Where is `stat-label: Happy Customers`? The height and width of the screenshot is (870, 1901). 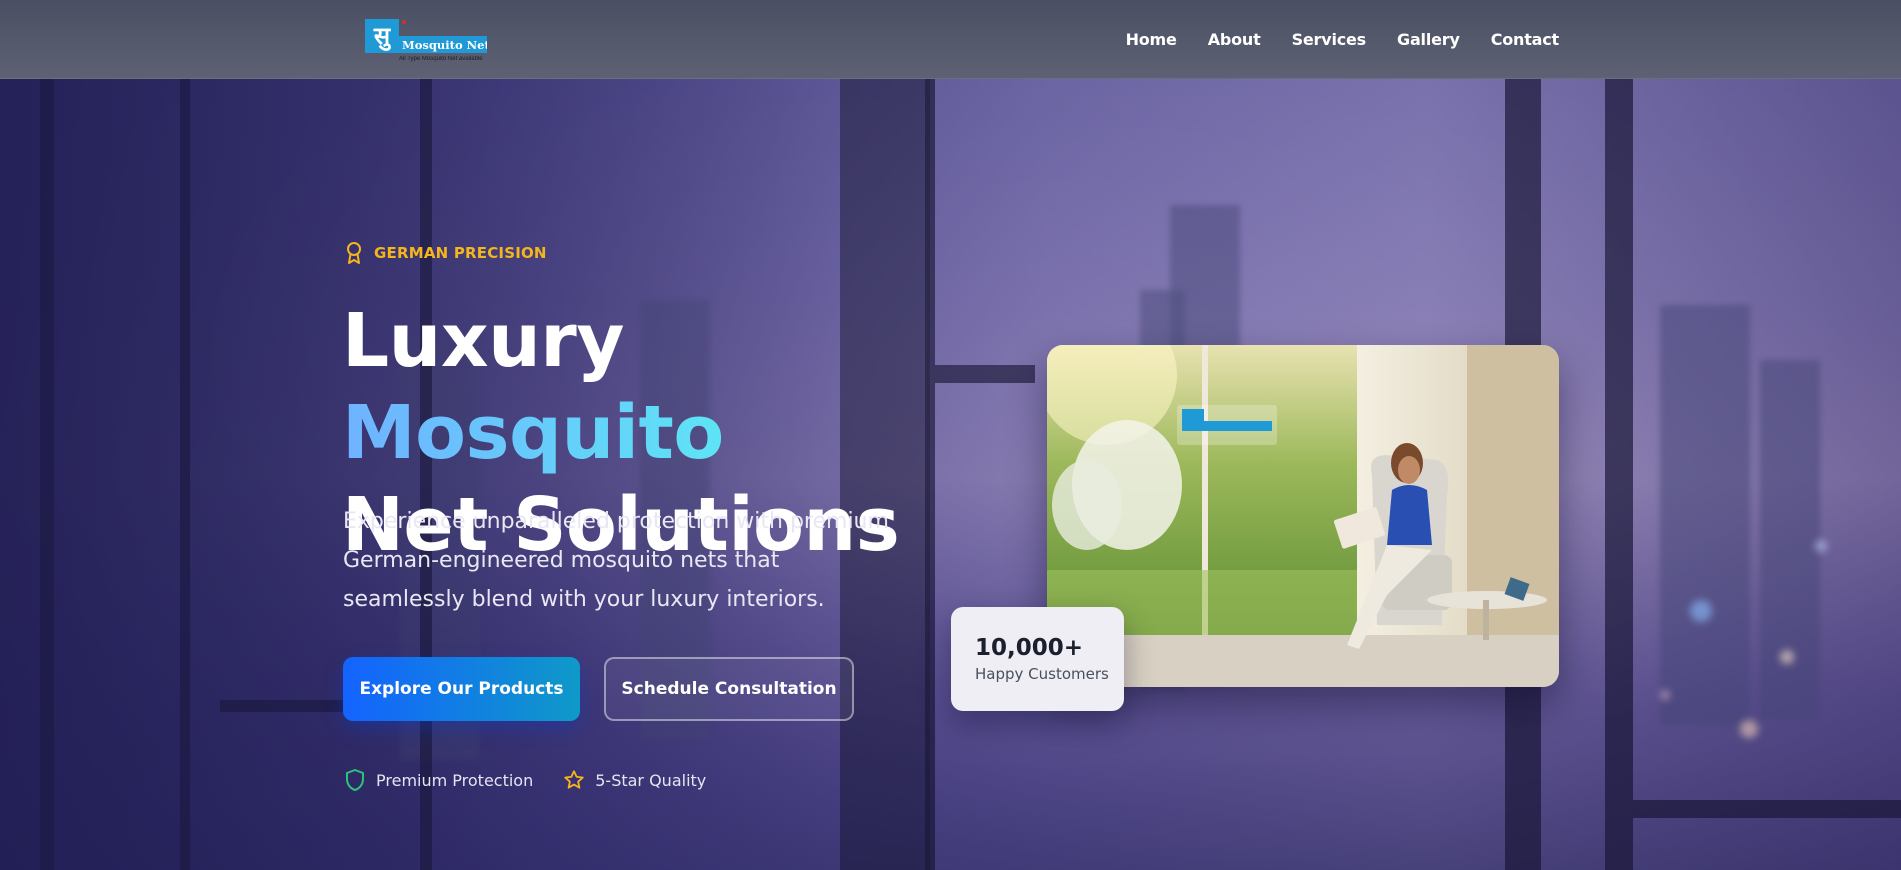
stat-label: Happy Customers is located at coordinates (1042, 674).